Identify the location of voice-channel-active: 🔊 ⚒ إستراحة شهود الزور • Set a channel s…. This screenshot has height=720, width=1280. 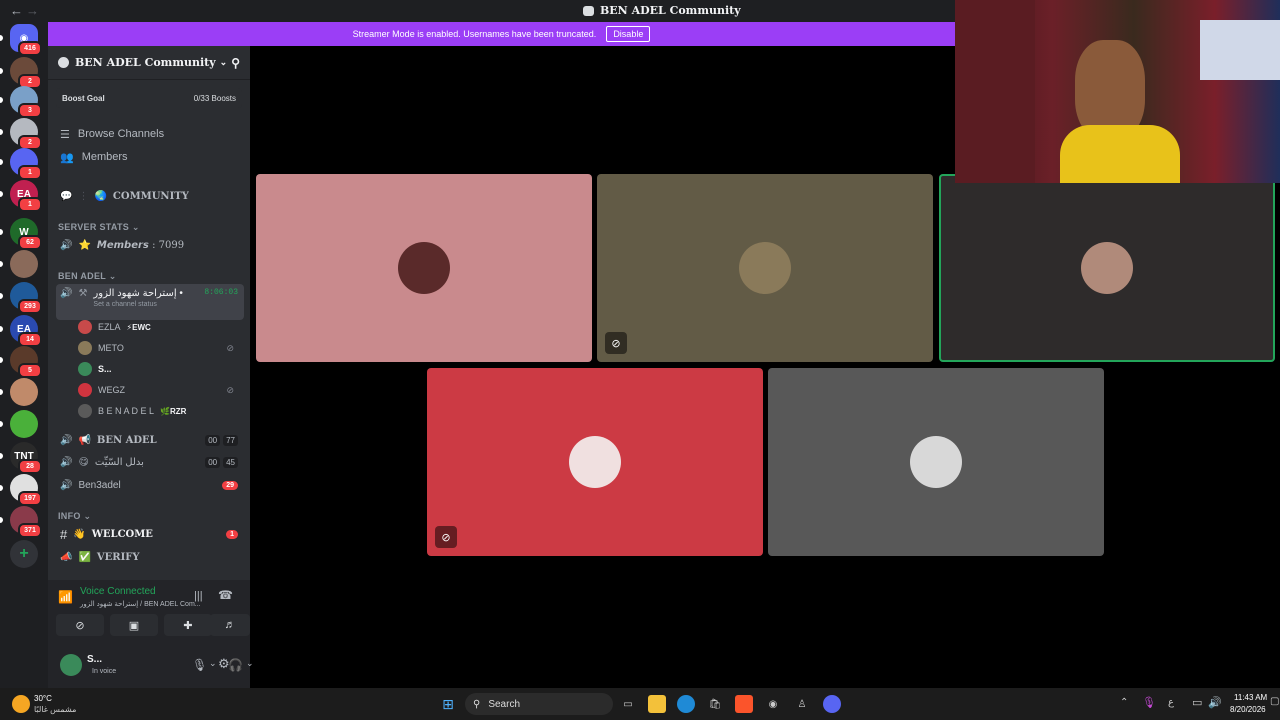
(150, 302).